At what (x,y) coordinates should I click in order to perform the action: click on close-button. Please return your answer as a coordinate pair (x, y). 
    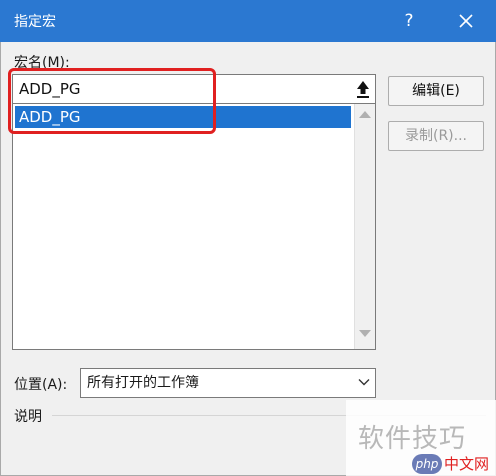
    Looking at the image, I should click on (466, 21).